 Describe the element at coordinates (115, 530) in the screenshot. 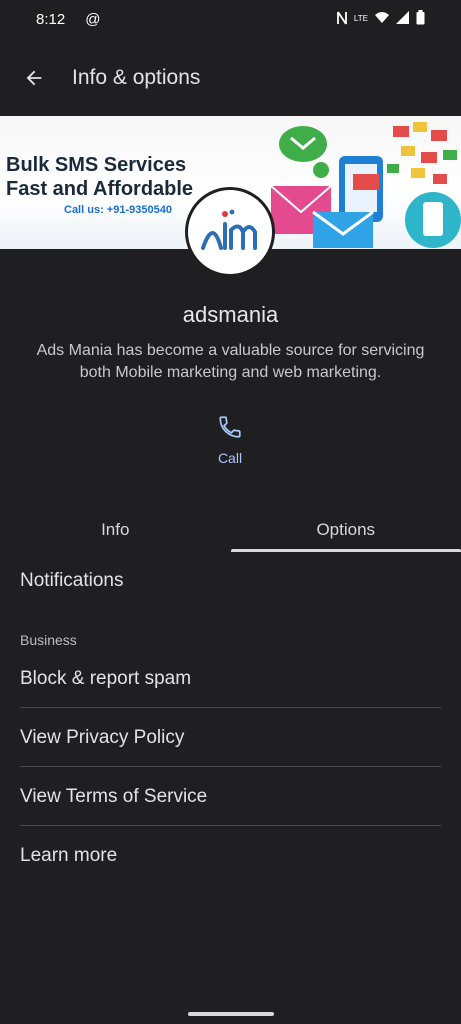

I see `tab-info: Info` at that location.